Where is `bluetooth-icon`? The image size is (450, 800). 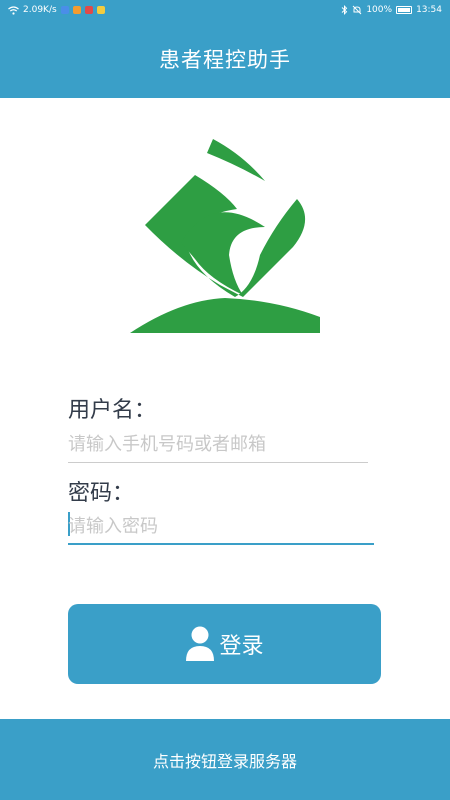
bluetooth-icon is located at coordinates (344, 10).